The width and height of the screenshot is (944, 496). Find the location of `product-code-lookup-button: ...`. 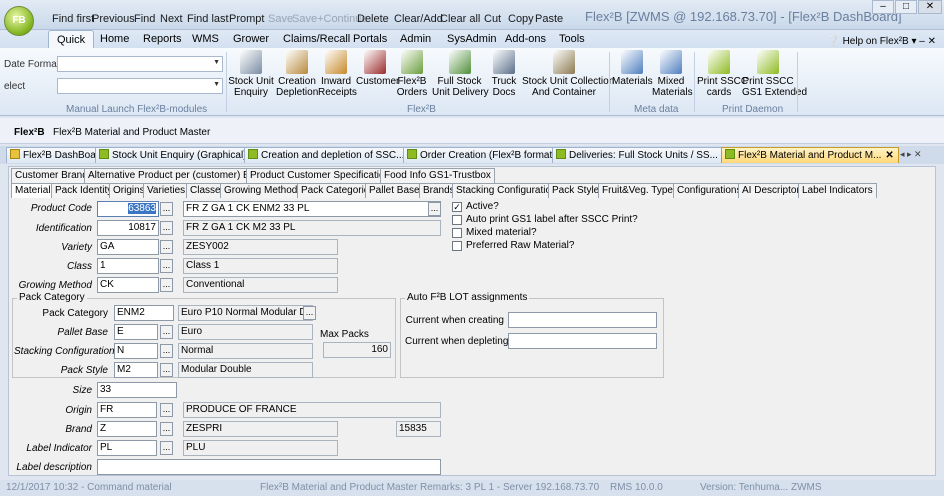

product-code-lookup-button: ... is located at coordinates (166, 209).